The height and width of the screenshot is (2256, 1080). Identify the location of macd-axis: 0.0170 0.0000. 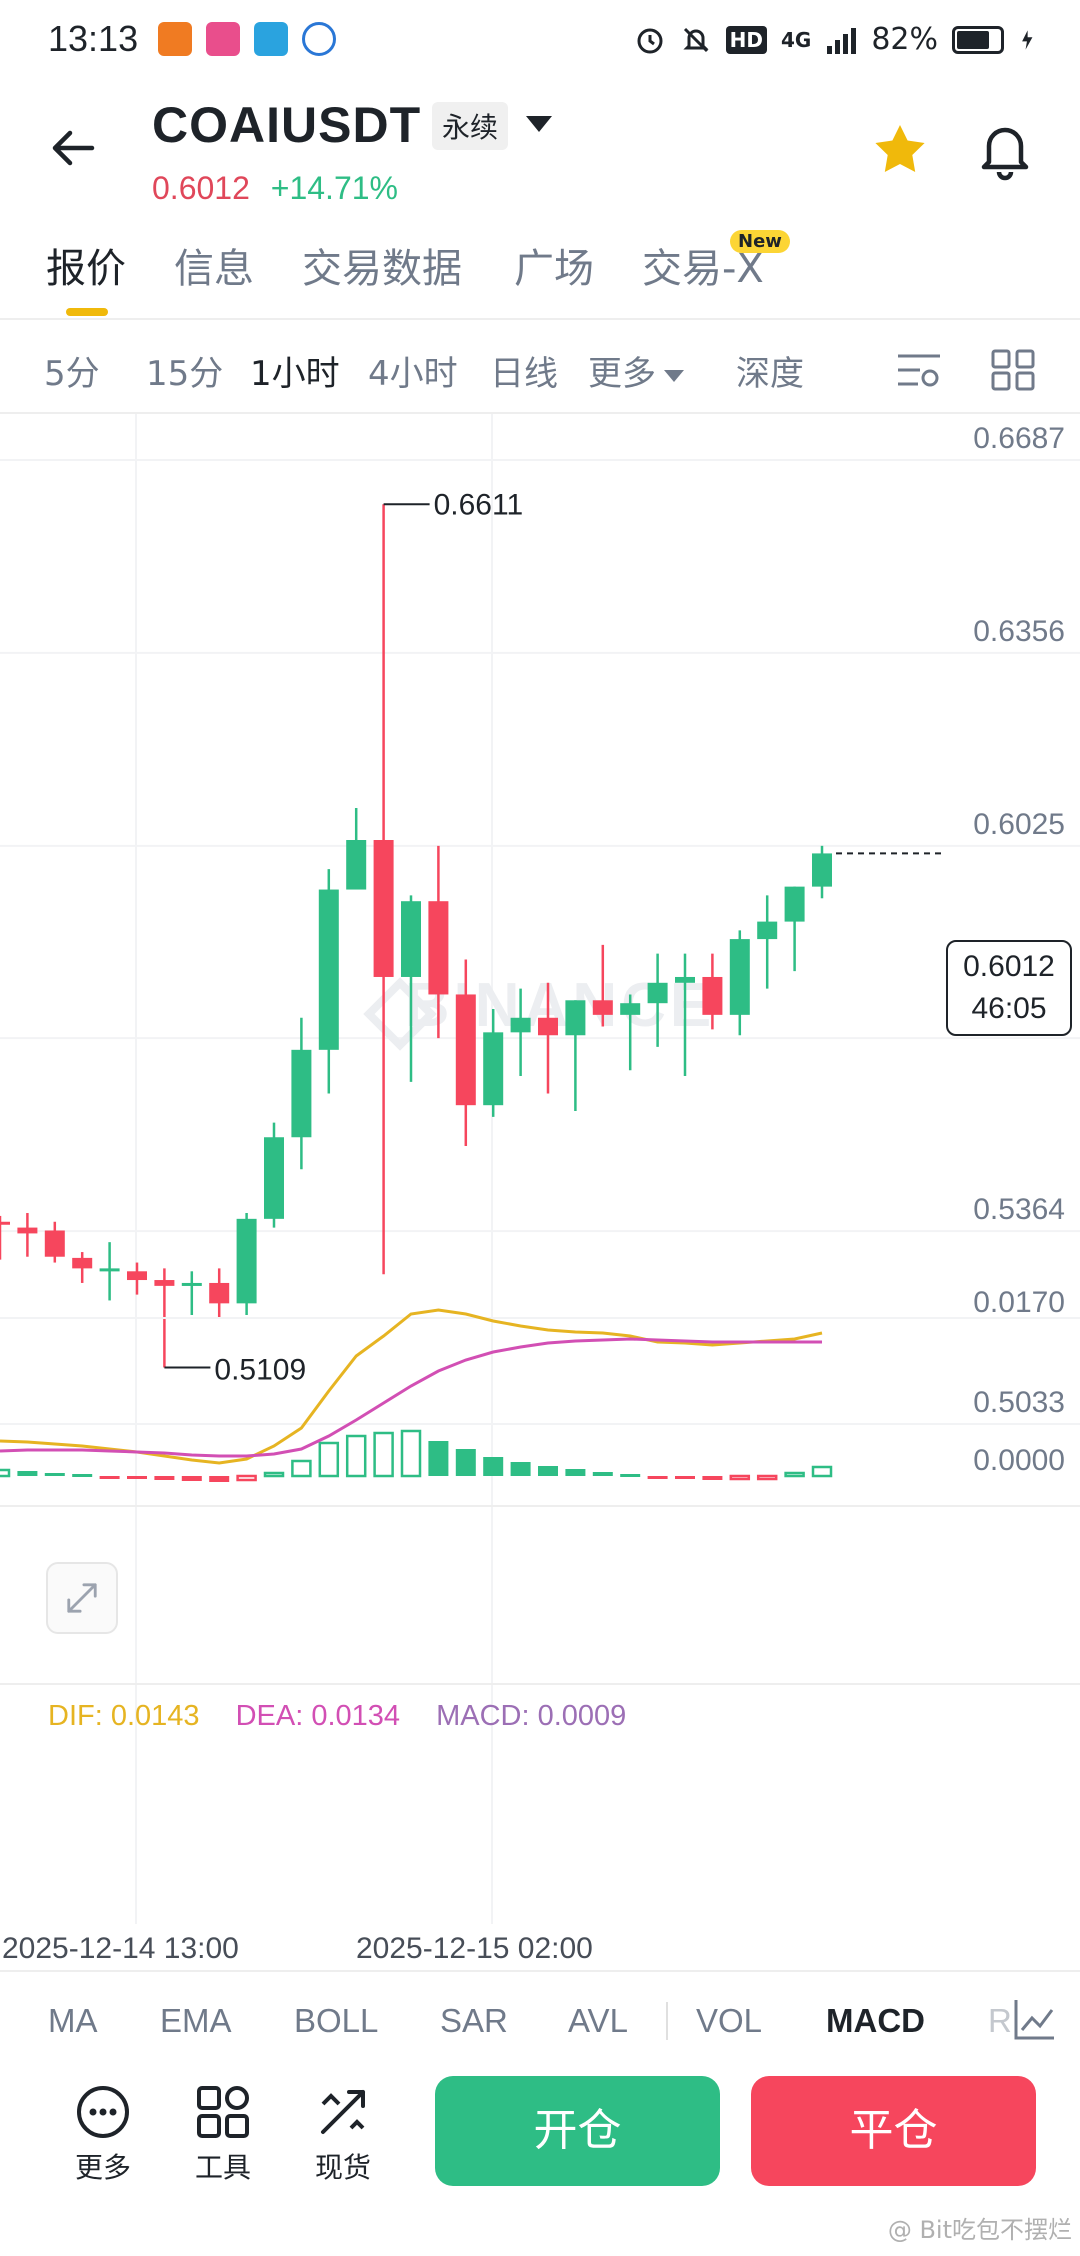
(1019, 1381).